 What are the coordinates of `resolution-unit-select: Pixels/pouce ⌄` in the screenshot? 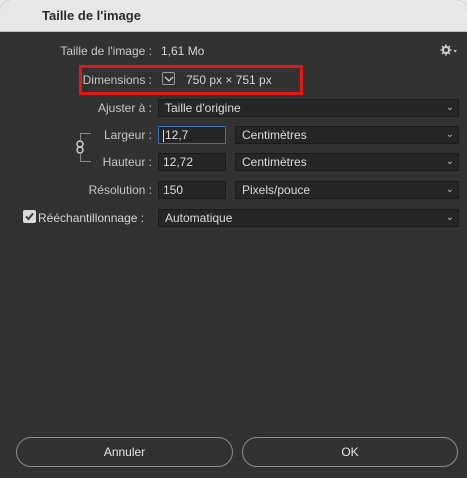 It's located at (347, 190).